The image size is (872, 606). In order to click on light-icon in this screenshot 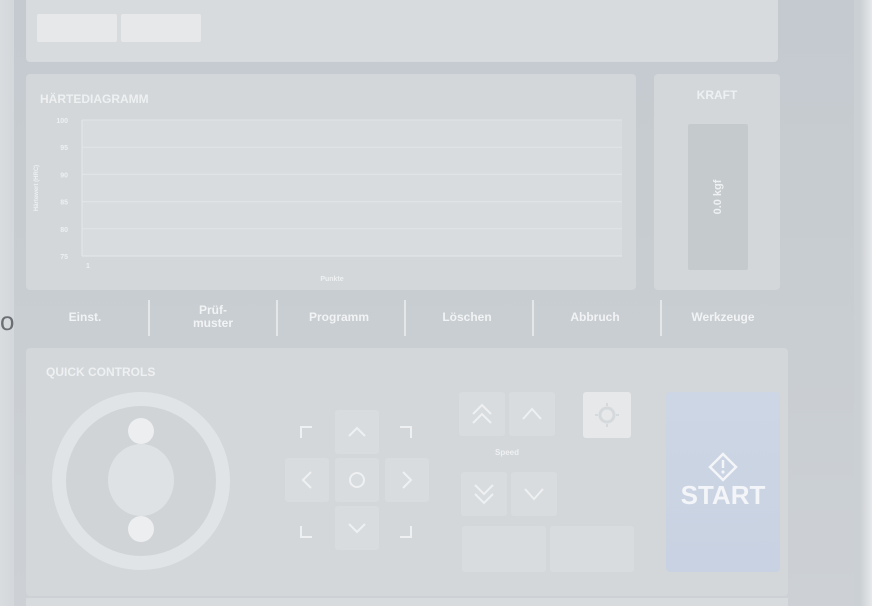, I will do `click(607, 415)`.